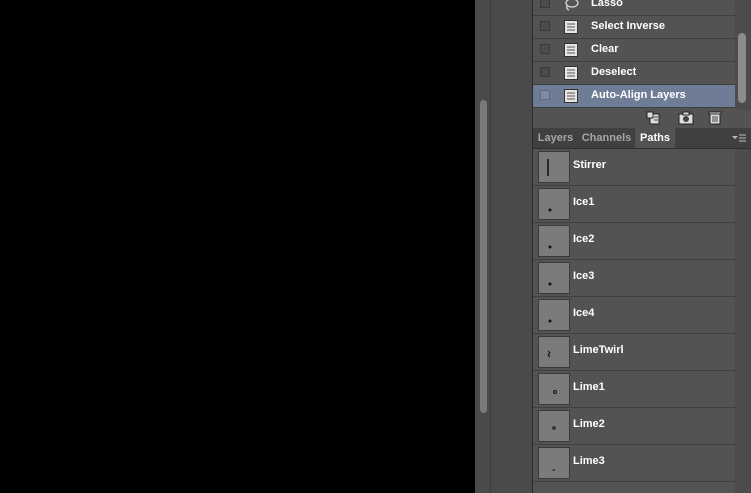  I want to click on history-scrollbar-thumb, so click(742, 68).